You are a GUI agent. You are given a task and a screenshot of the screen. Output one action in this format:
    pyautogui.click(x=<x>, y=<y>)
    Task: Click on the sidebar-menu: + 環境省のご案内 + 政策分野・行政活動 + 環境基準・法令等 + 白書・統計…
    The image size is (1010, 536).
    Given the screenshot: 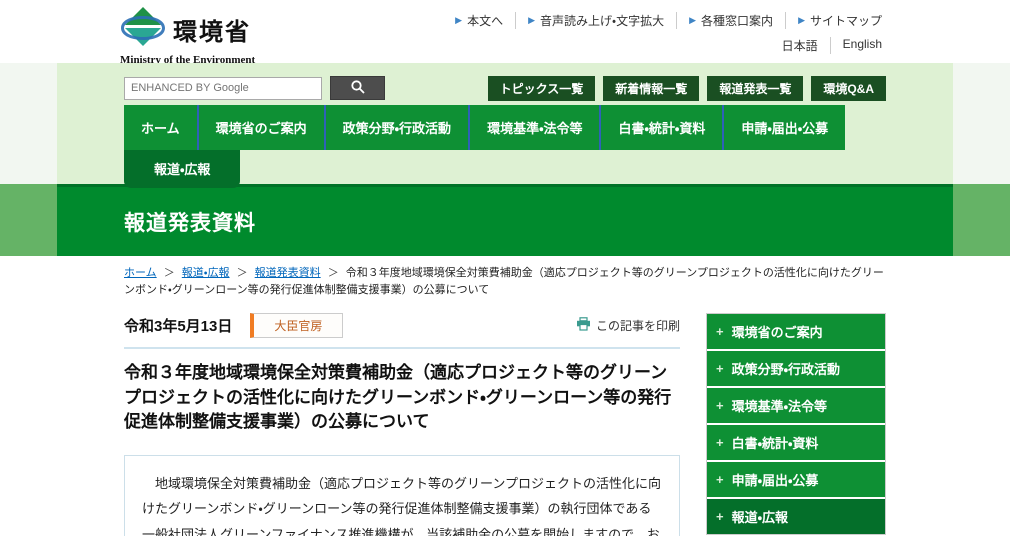 What is the action you would take?
    pyautogui.click(x=796, y=424)
    